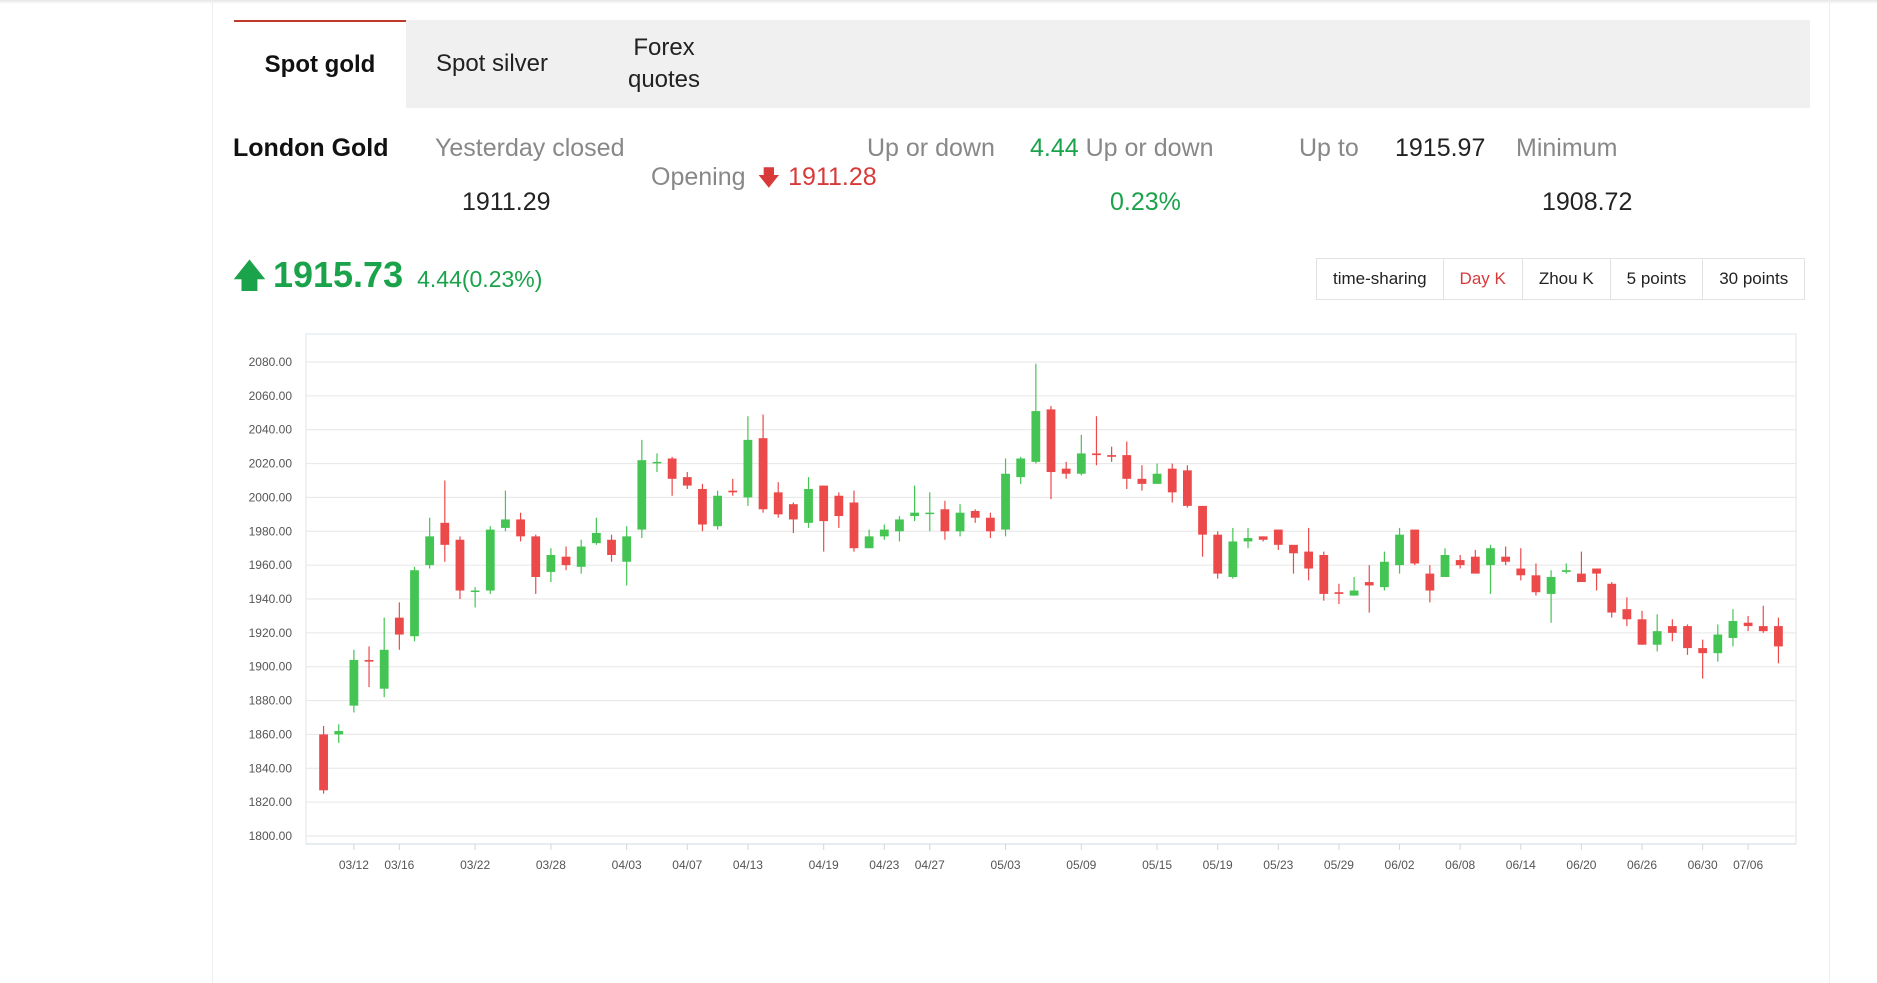 This screenshot has width=1877, height=983. Describe the element at coordinates (492, 64) in the screenshot. I see `tab-spot-silver: Spot silver` at that location.